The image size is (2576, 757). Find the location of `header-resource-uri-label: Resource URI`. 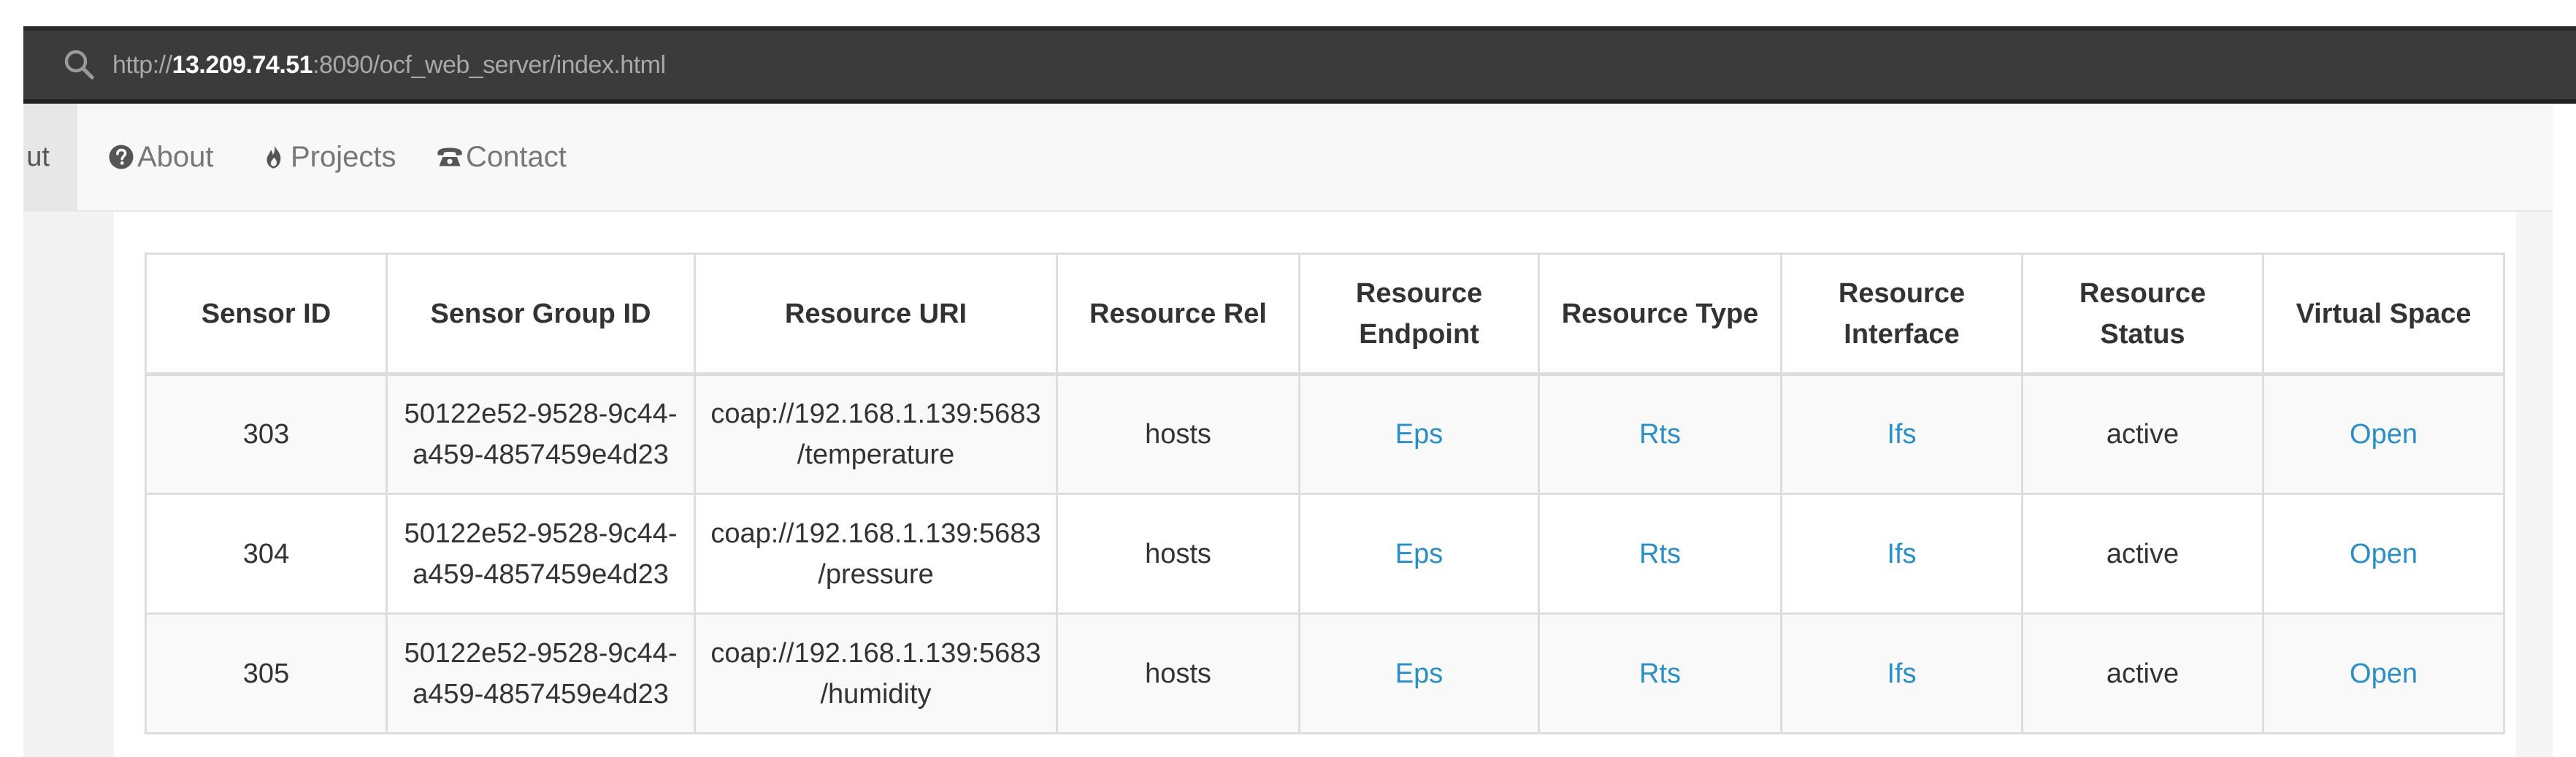

header-resource-uri-label: Resource URI is located at coordinates (875, 313).